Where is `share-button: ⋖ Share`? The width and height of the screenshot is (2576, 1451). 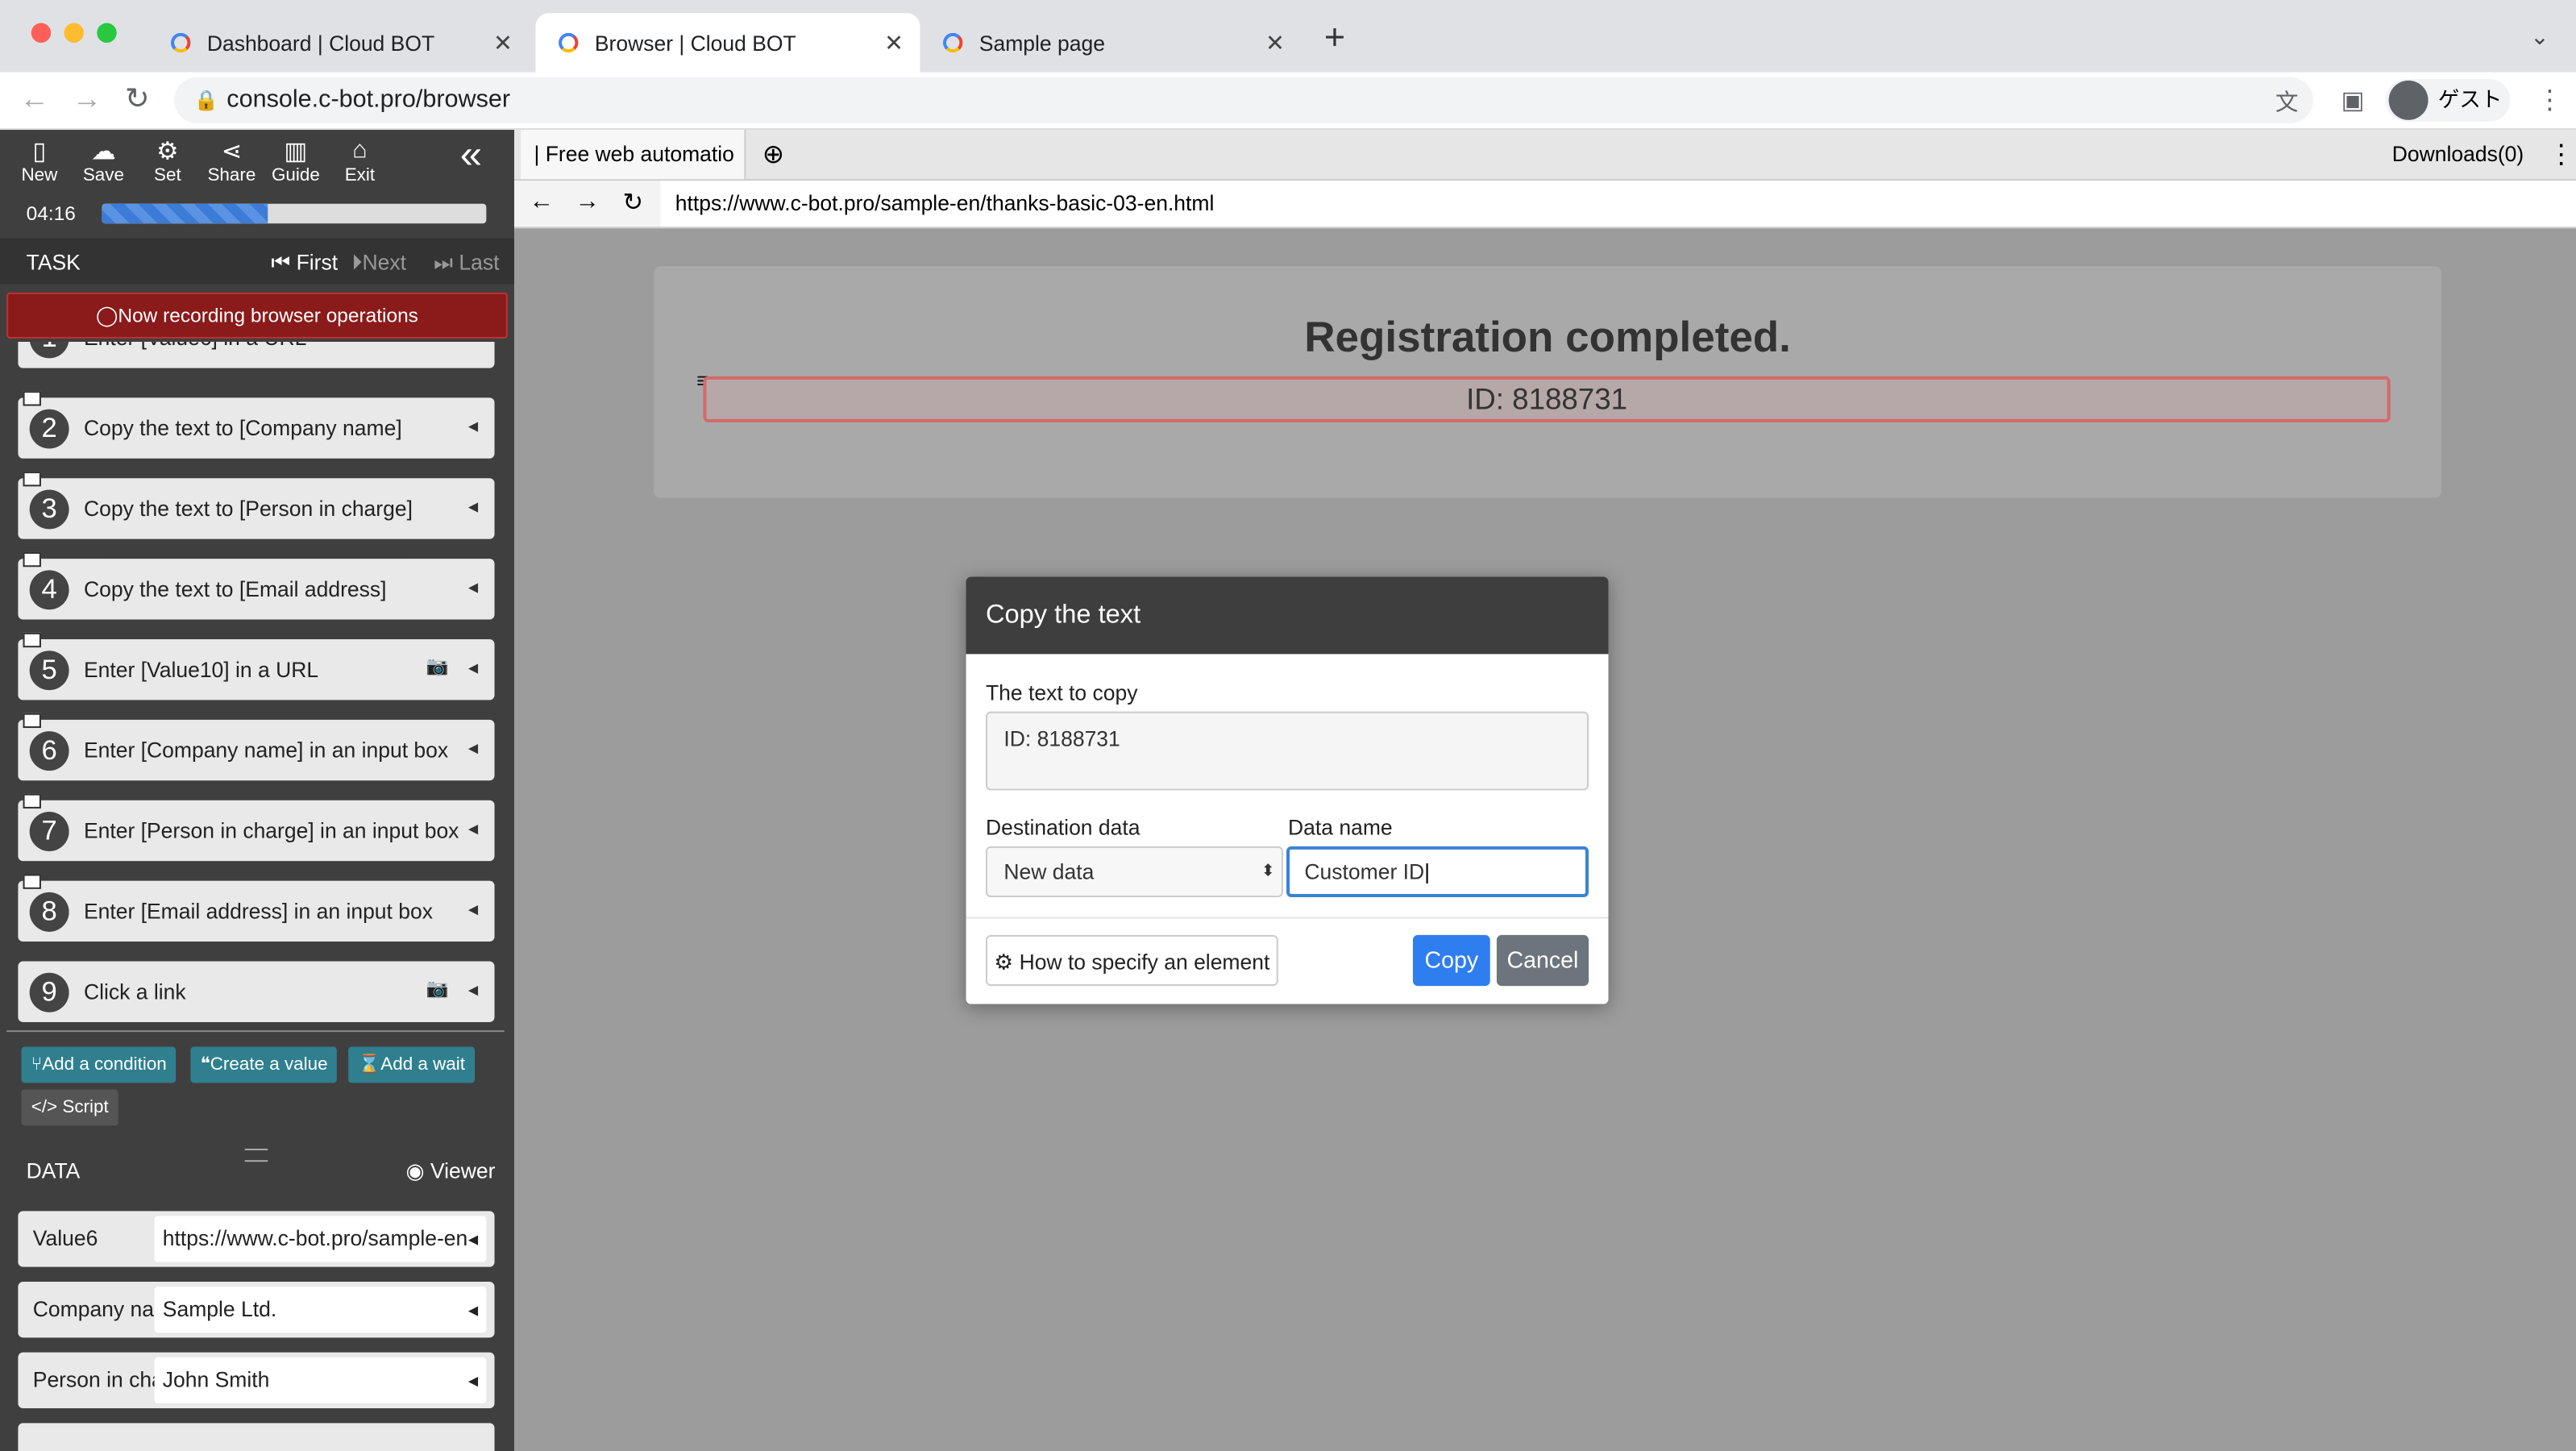 share-button: ⋖ Share is located at coordinates (232, 160).